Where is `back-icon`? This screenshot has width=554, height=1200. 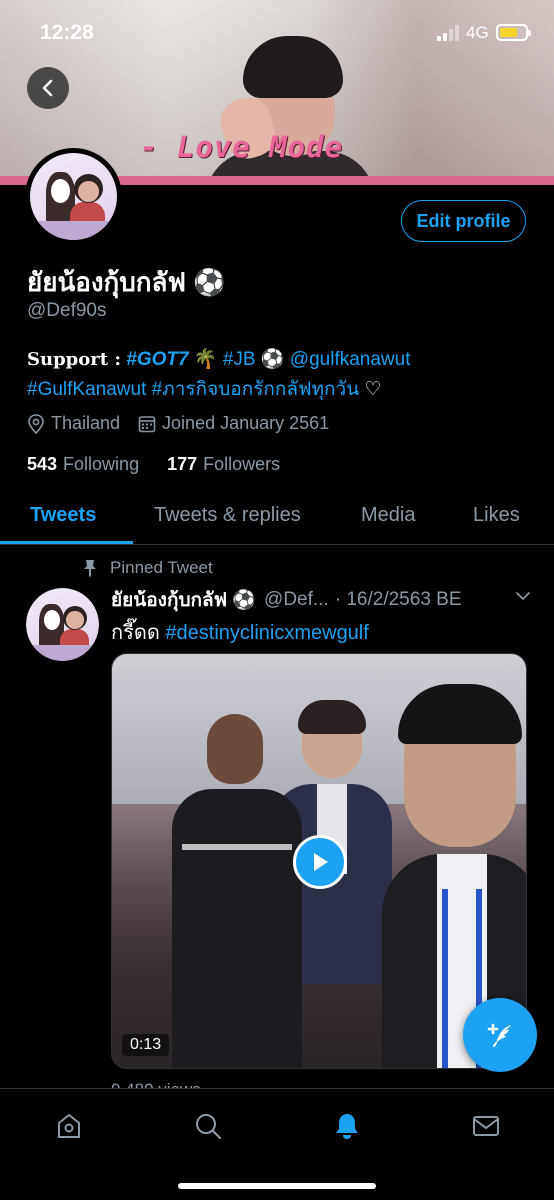 back-icon is located at coordinates (47, 88).